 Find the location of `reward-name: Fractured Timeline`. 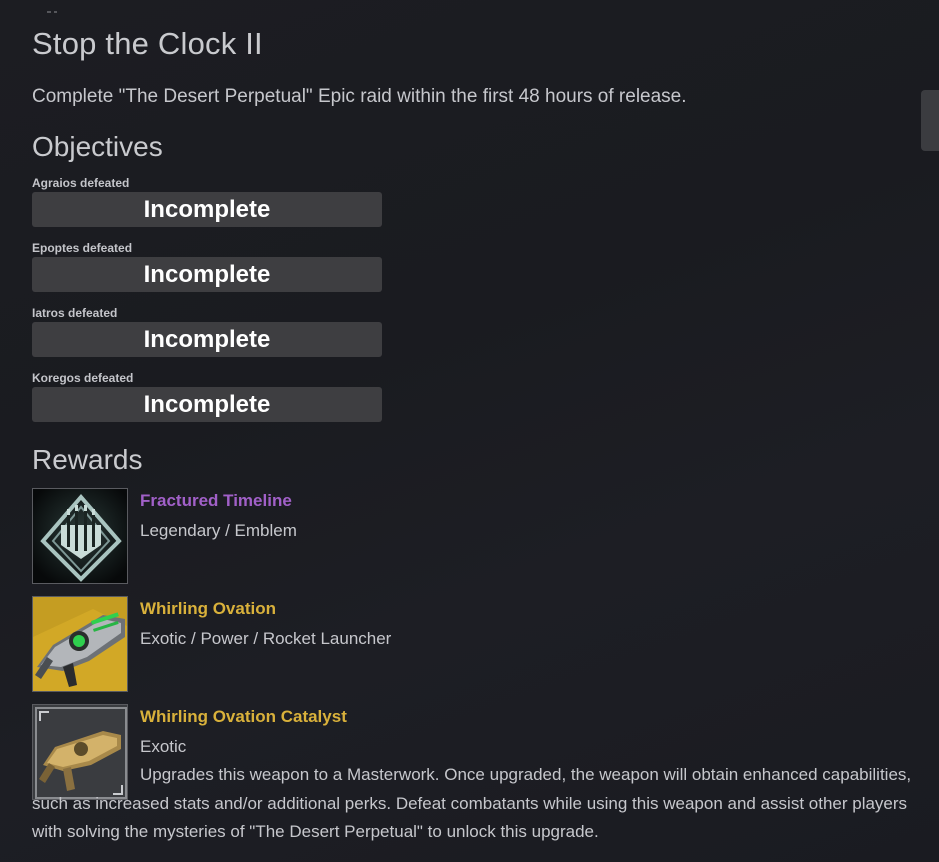

reward-name: Fractured Timeline is located at coordinates (216, 500).